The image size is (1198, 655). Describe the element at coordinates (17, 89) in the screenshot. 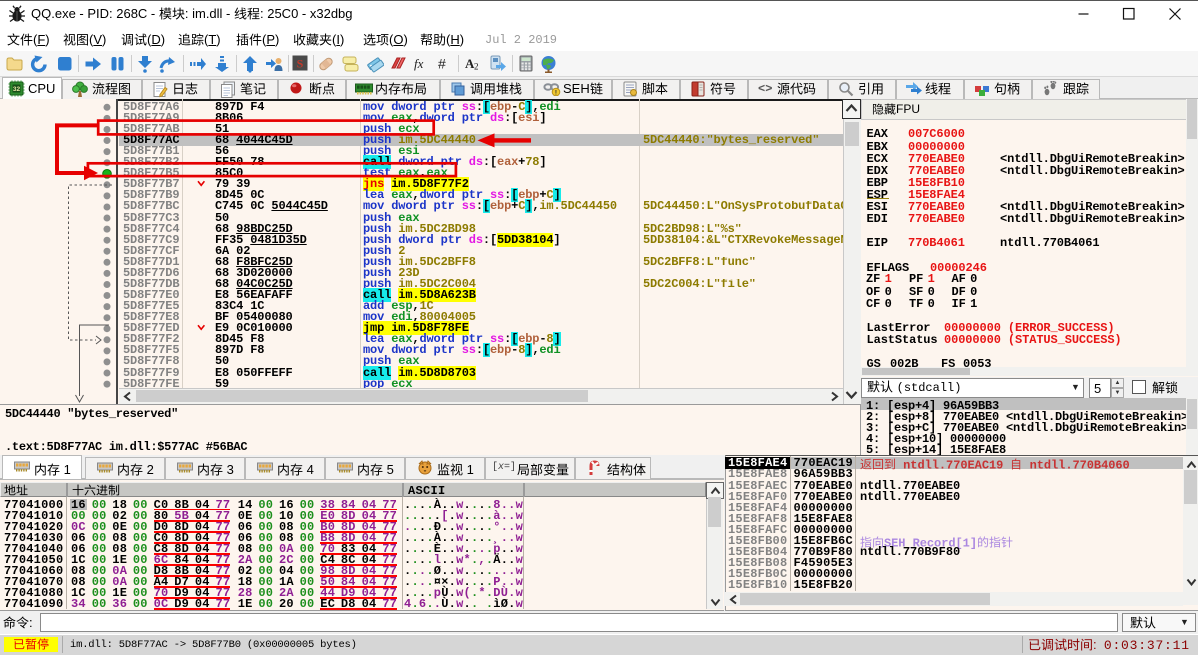

I see `svg-text: 32` at that location.